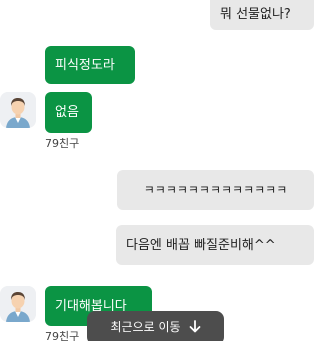 Image resolution: width=320 pixels, height=341 pixels. Describe the element at coordinates (85, 65) in the screenshot. I see `message-text: 피식정도라` at that location.